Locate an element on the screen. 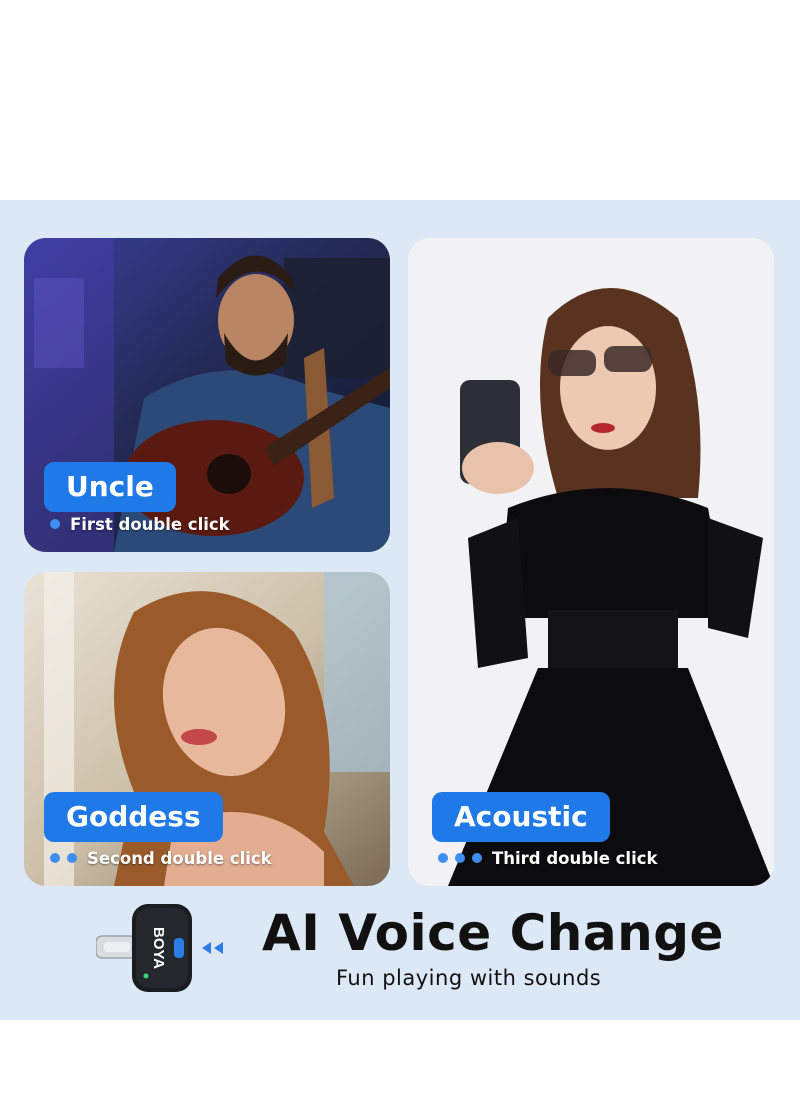 This screenshot has height=1096, width=800. click-hint-text: Second double click is located at coordinates (179, 858).